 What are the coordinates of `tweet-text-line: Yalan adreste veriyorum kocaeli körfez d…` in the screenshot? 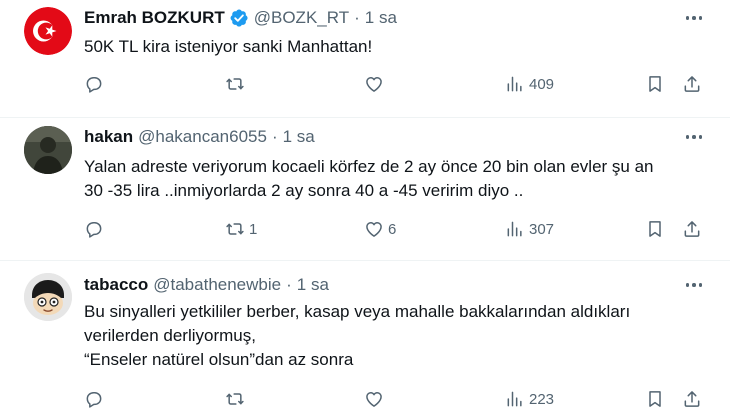 It's located at (369, 166).